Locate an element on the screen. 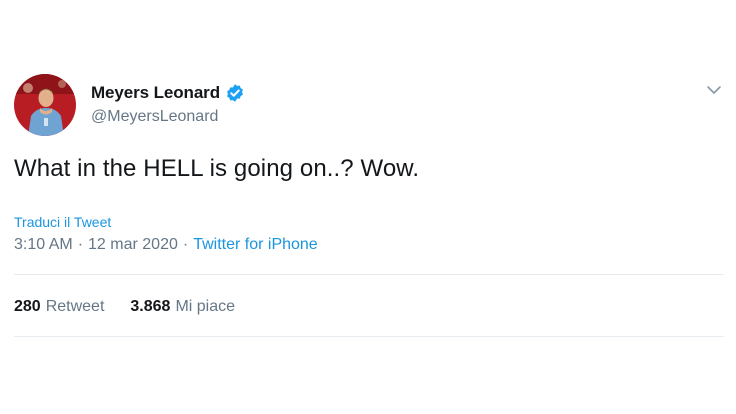 Image resolution: width=736 pixels, height=414 pixels. chevron-down-icon is located at coordinates (714, 90).